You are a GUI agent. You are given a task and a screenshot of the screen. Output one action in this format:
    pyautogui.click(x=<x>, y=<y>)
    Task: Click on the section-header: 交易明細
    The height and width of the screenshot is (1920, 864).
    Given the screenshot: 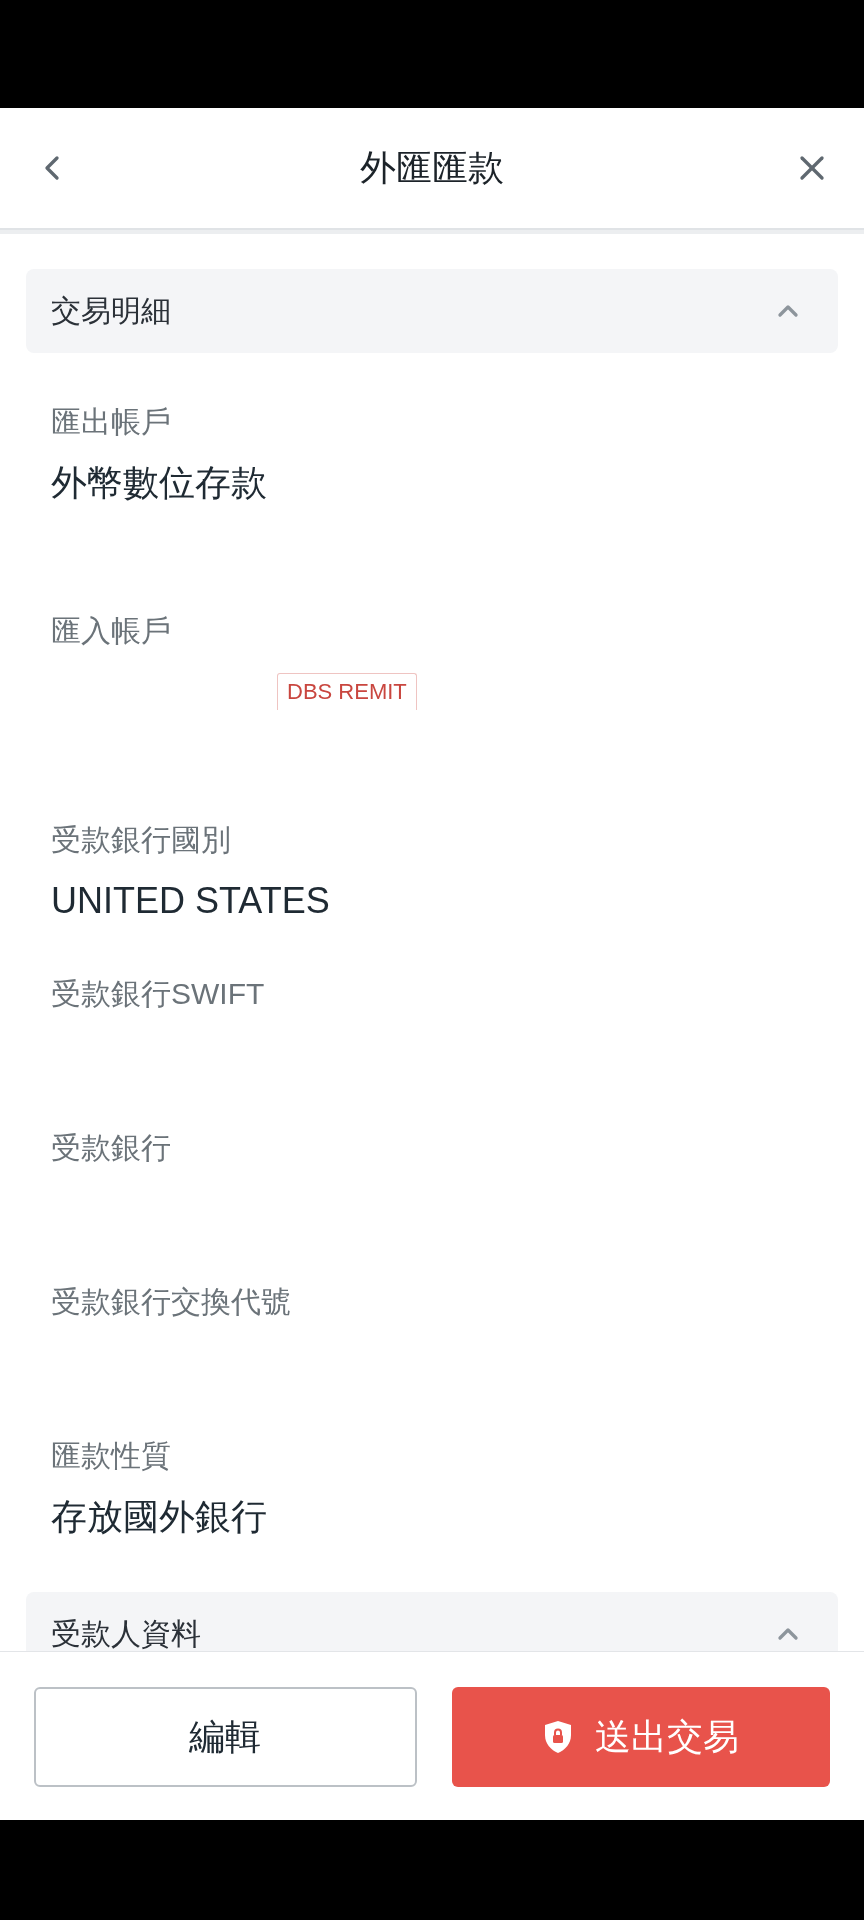 What is the action you would take?
    pyautogui.click(x=432, y=311)
    